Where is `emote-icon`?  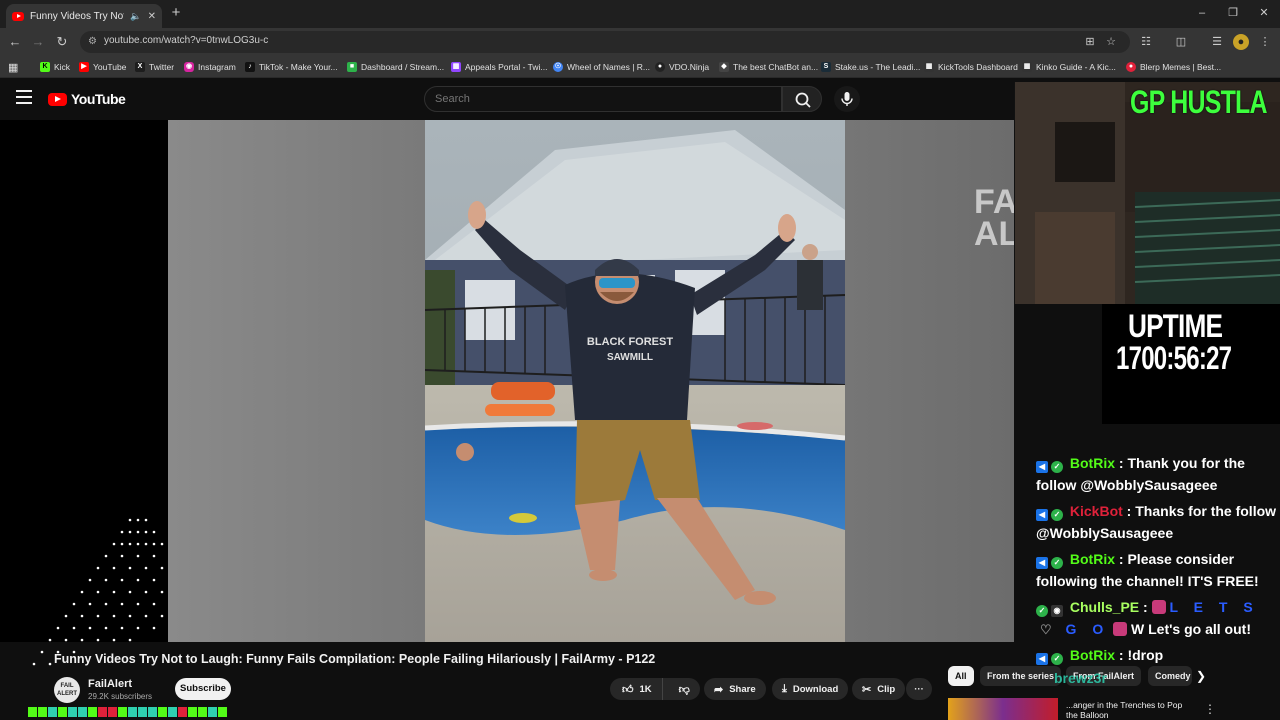
emote-icon is located at coordinates (1120, 629).